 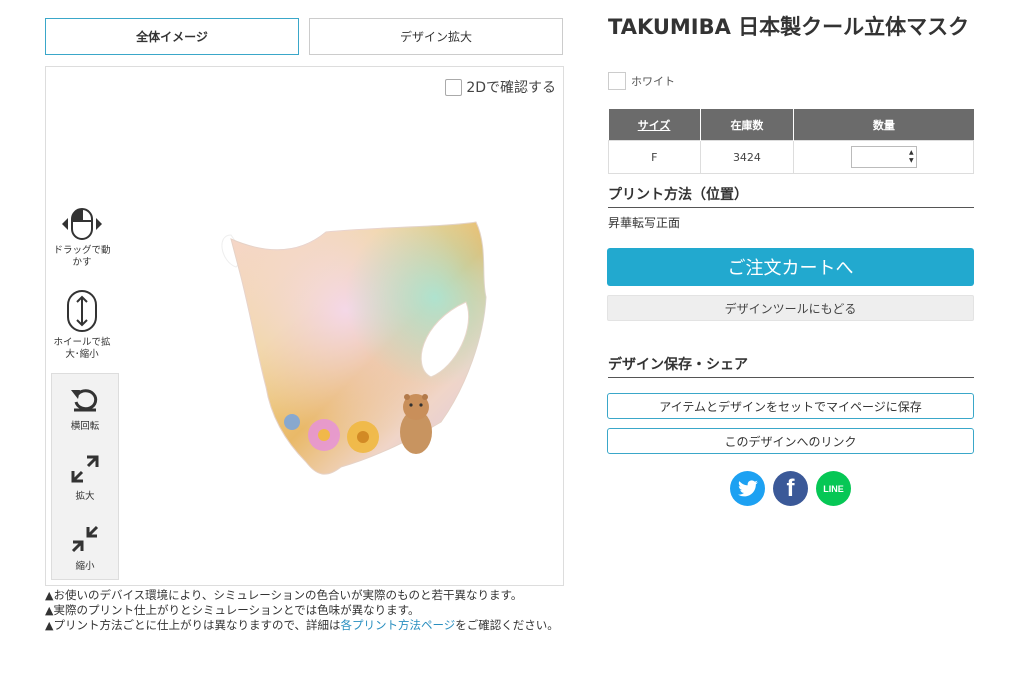 I want to click on product-title: TAKUMIBA 日本製クール立体マスク, so click(x=789, y=27).